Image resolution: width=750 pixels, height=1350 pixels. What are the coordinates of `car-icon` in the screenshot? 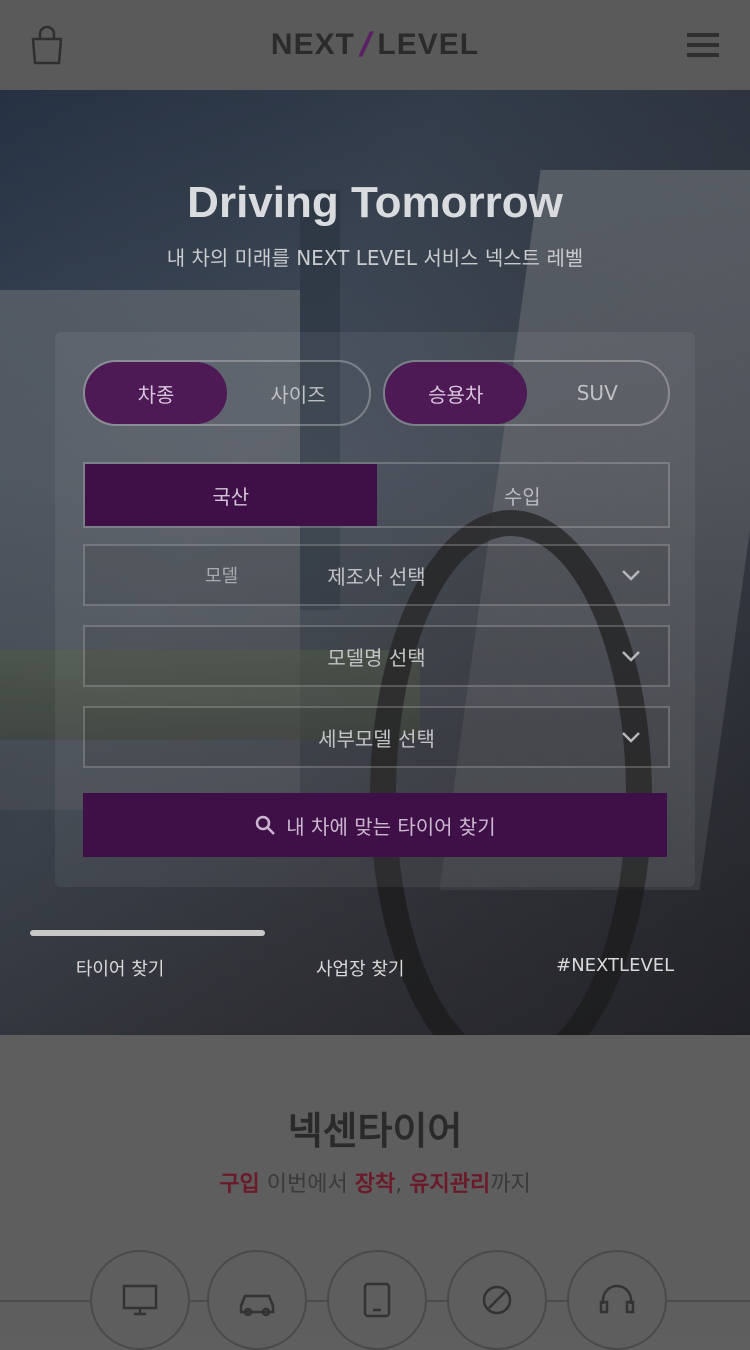 It's located at (257, 1300).